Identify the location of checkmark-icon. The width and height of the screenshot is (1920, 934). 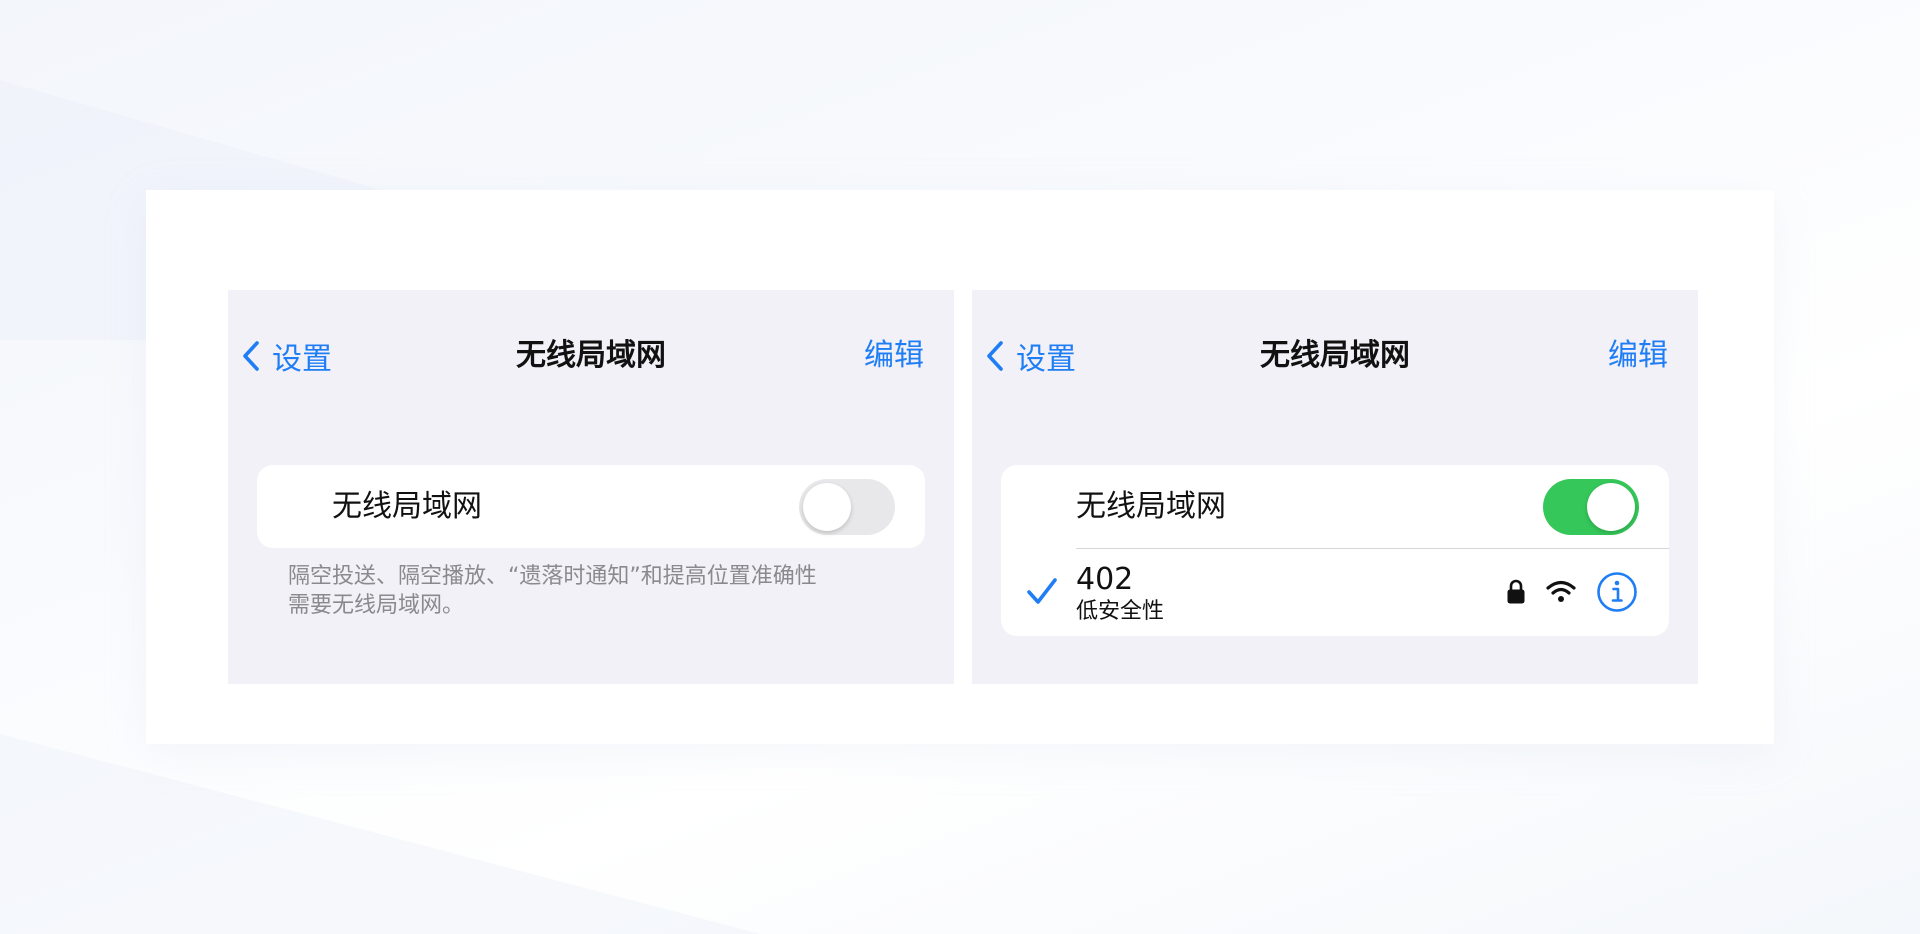
(1042, 593).